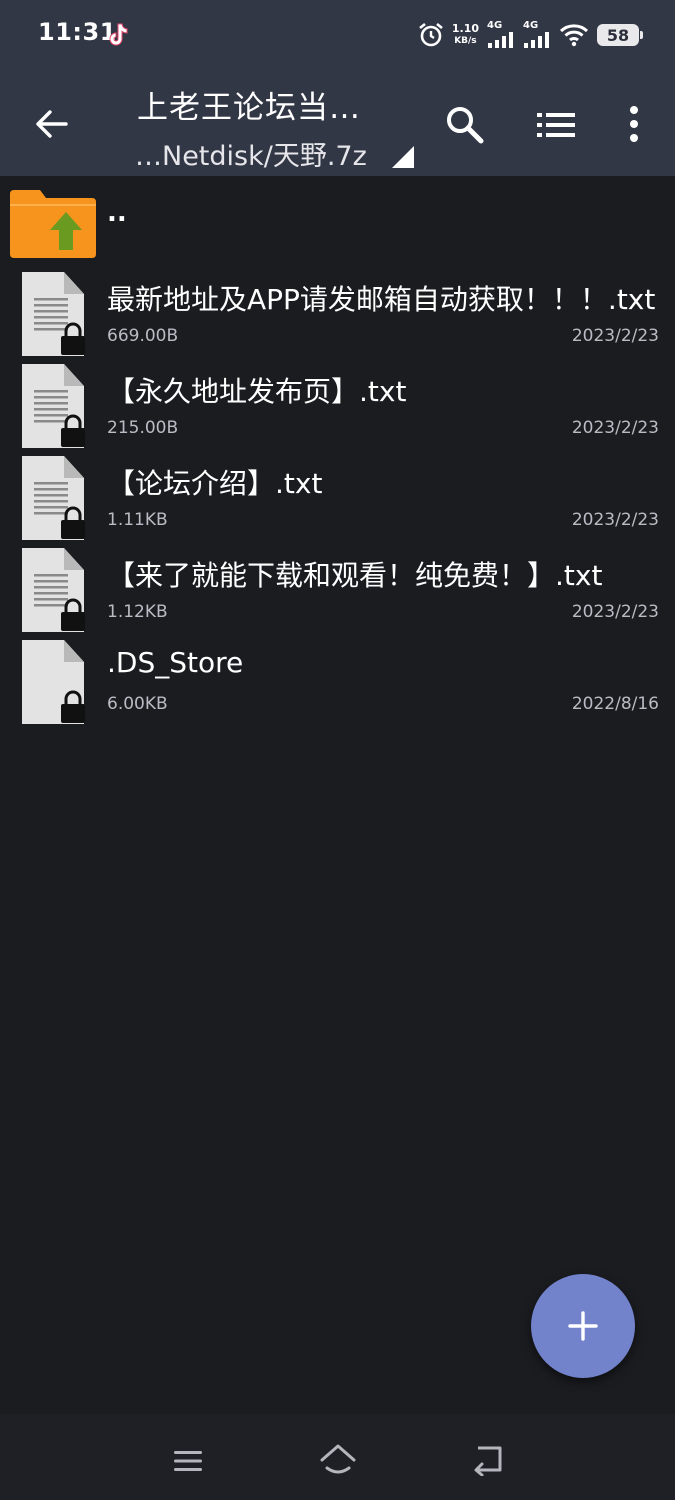 This screenshot has height=1500, width=675. I want to click on parent-directory-row: .., so click(337, 219).